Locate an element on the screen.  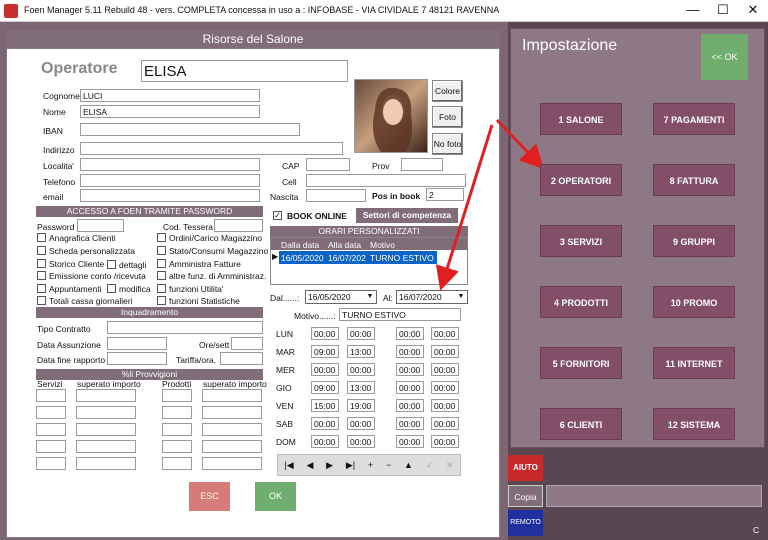
aiuto-button: AIUTO is located at coordinates (525, 468).